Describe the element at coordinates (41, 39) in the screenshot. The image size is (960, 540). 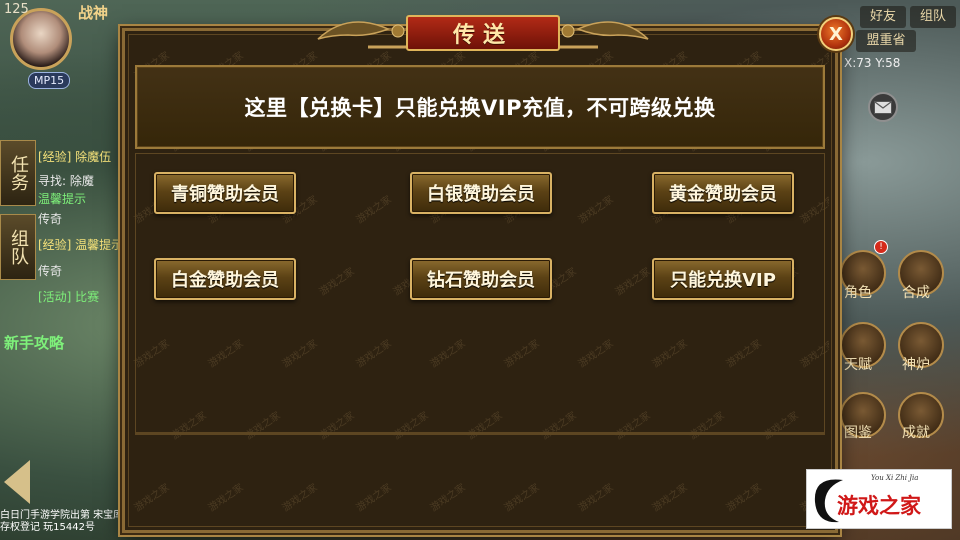
I see `player-avatar` at that location.